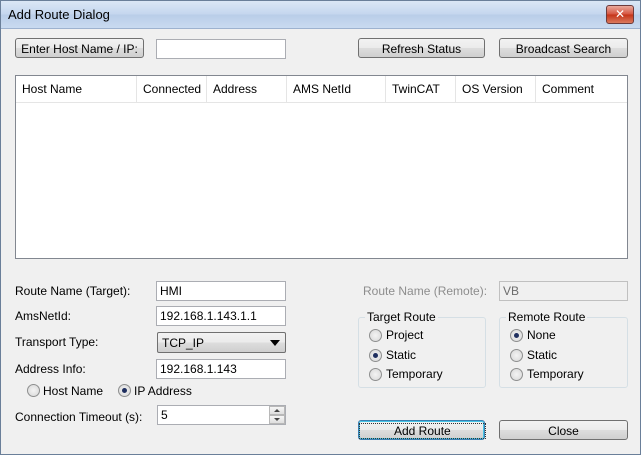  Describe the element at coordinates (414, 374) in the screenshot. I see `target-route-temporary-label: Temporary` at that location.